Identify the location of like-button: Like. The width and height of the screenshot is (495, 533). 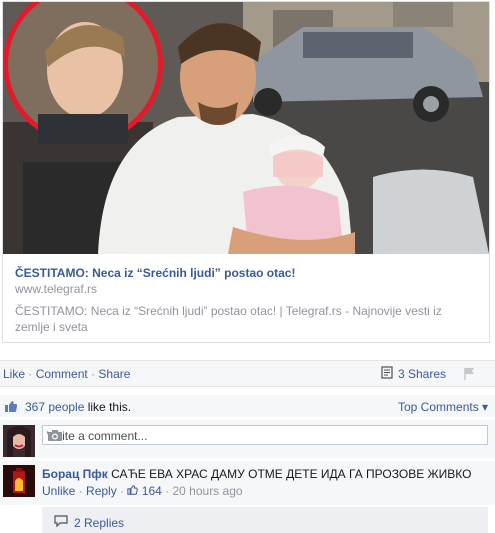
(14, 374).